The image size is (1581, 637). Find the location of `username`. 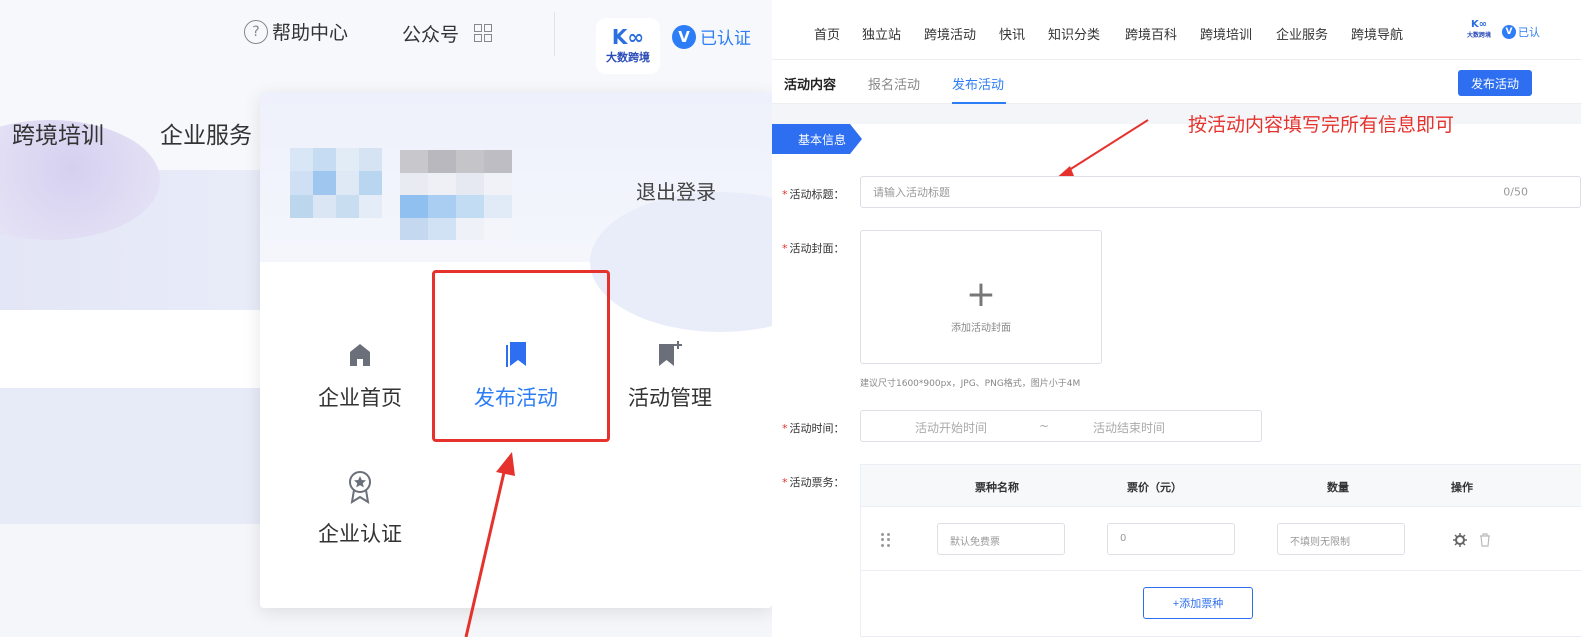

username is located at coordinates (456, 195).